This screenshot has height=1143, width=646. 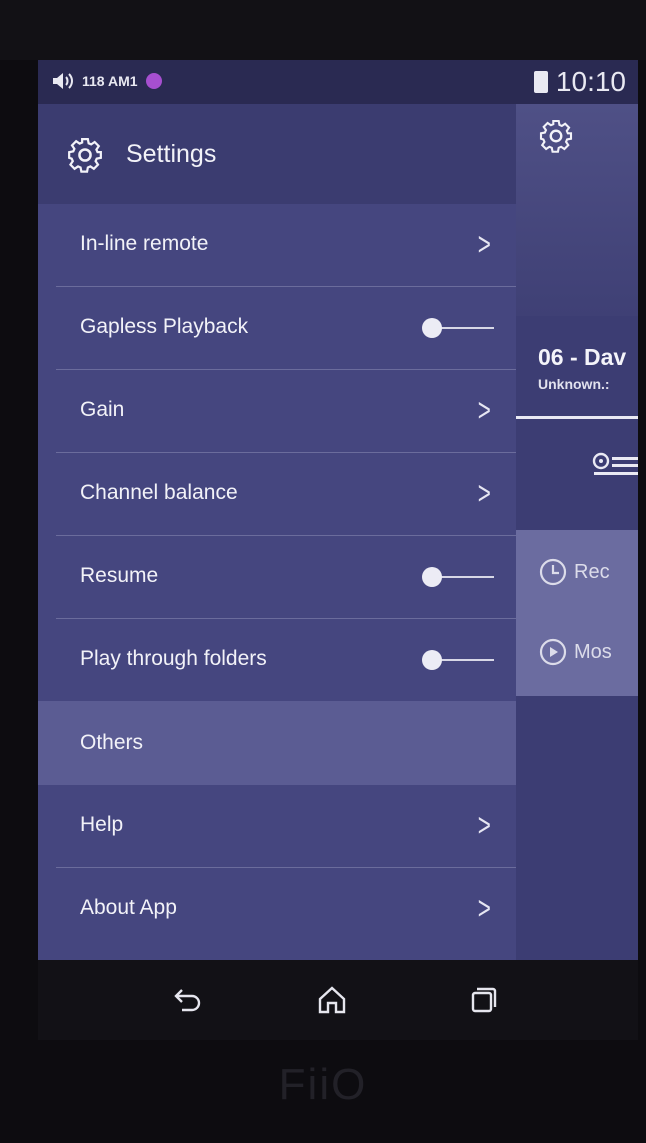 I want to click on setting-label: Channel balance, so click(x=159, y=492).